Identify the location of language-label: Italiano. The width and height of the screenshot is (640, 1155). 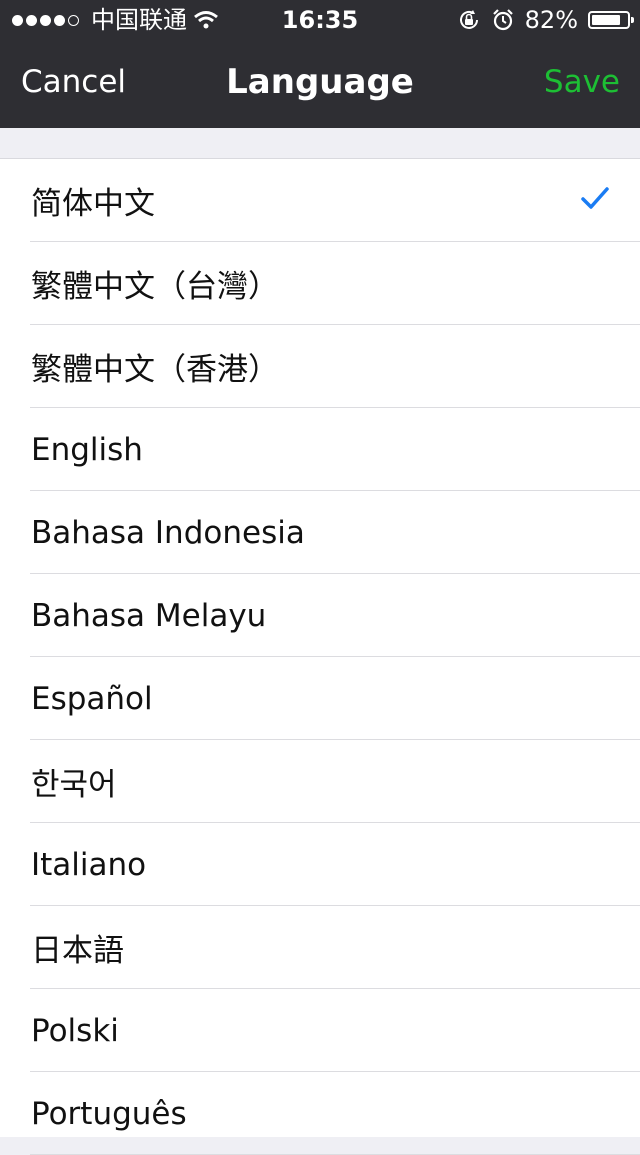
(89, 864).